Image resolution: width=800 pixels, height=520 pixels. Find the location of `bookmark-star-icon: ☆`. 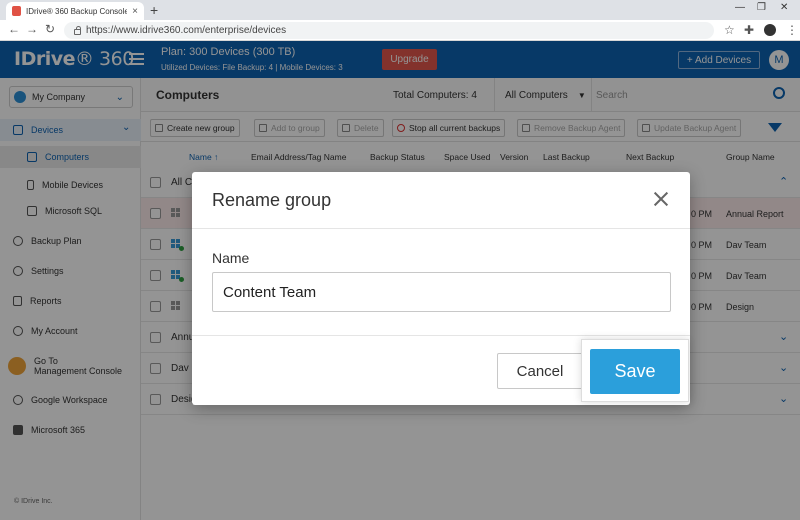

bookmark-star-icon: ☆ is located at coordinates (729, 30).